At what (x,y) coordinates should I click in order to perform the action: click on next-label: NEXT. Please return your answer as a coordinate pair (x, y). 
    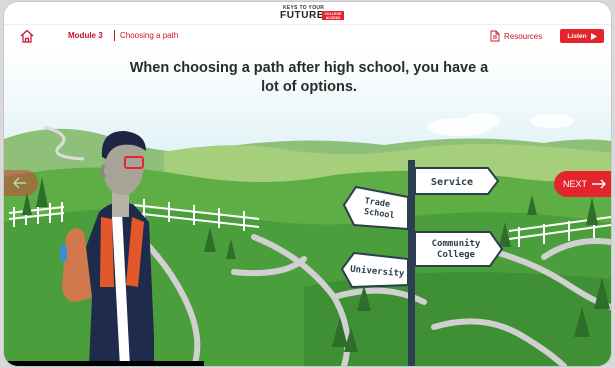
    Looking at the image, I should click on (575, 184).